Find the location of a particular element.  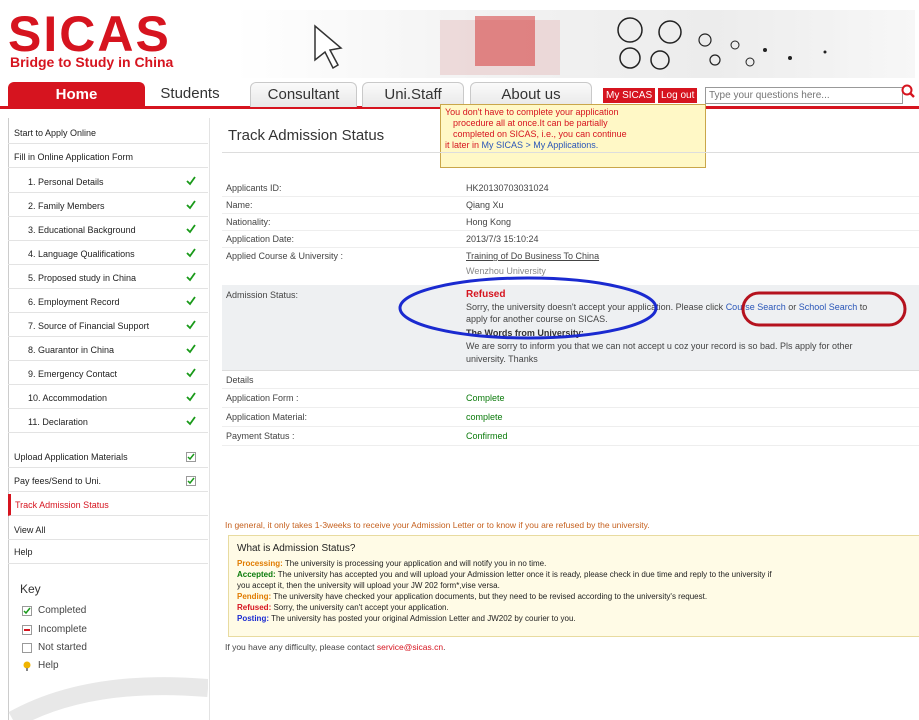

field-value: Qiang Xu is located at coordinates (485, 205).